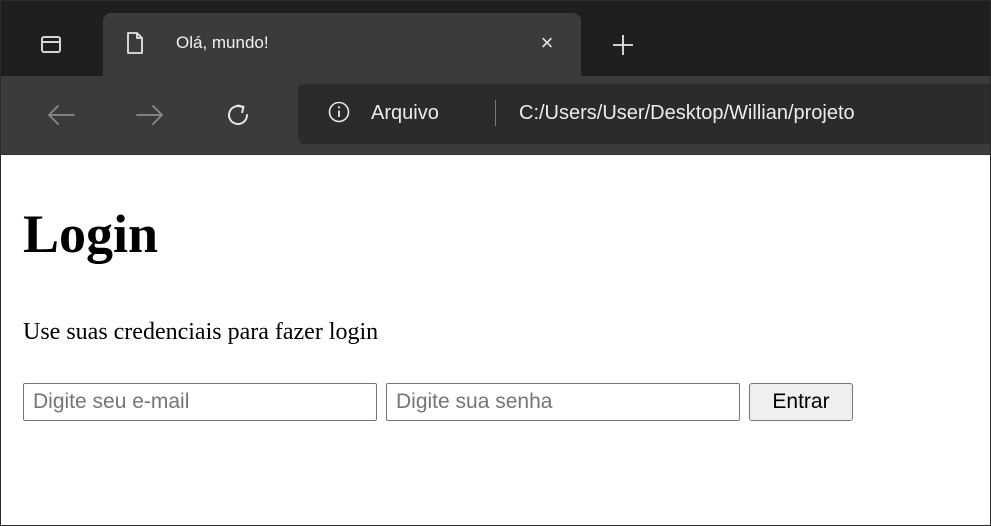 The width and height of the screenshot is (991, 526). What do you see at coordinates (200, 402) in the screenshot?
I see `email-field` at bounding box center [200, 402].